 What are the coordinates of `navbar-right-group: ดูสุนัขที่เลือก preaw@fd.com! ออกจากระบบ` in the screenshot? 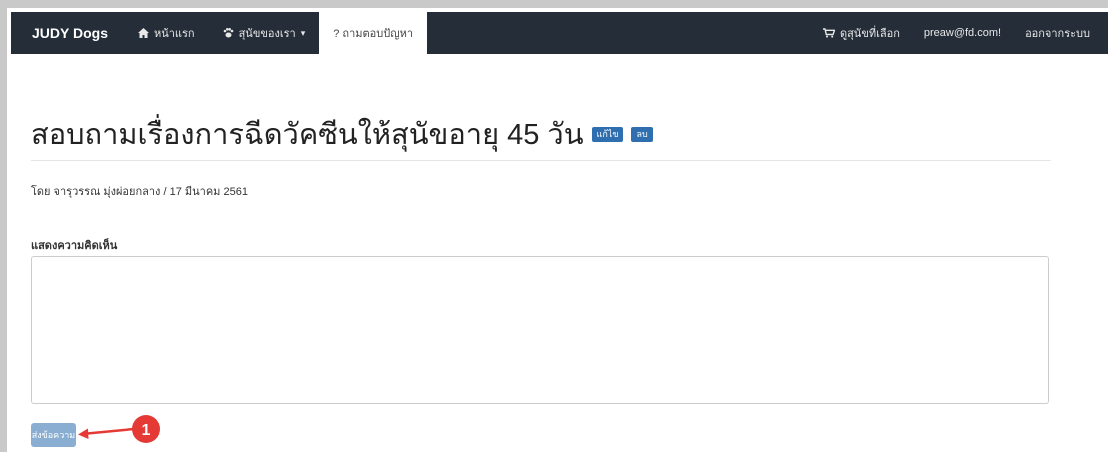 It's located at (959, 33).